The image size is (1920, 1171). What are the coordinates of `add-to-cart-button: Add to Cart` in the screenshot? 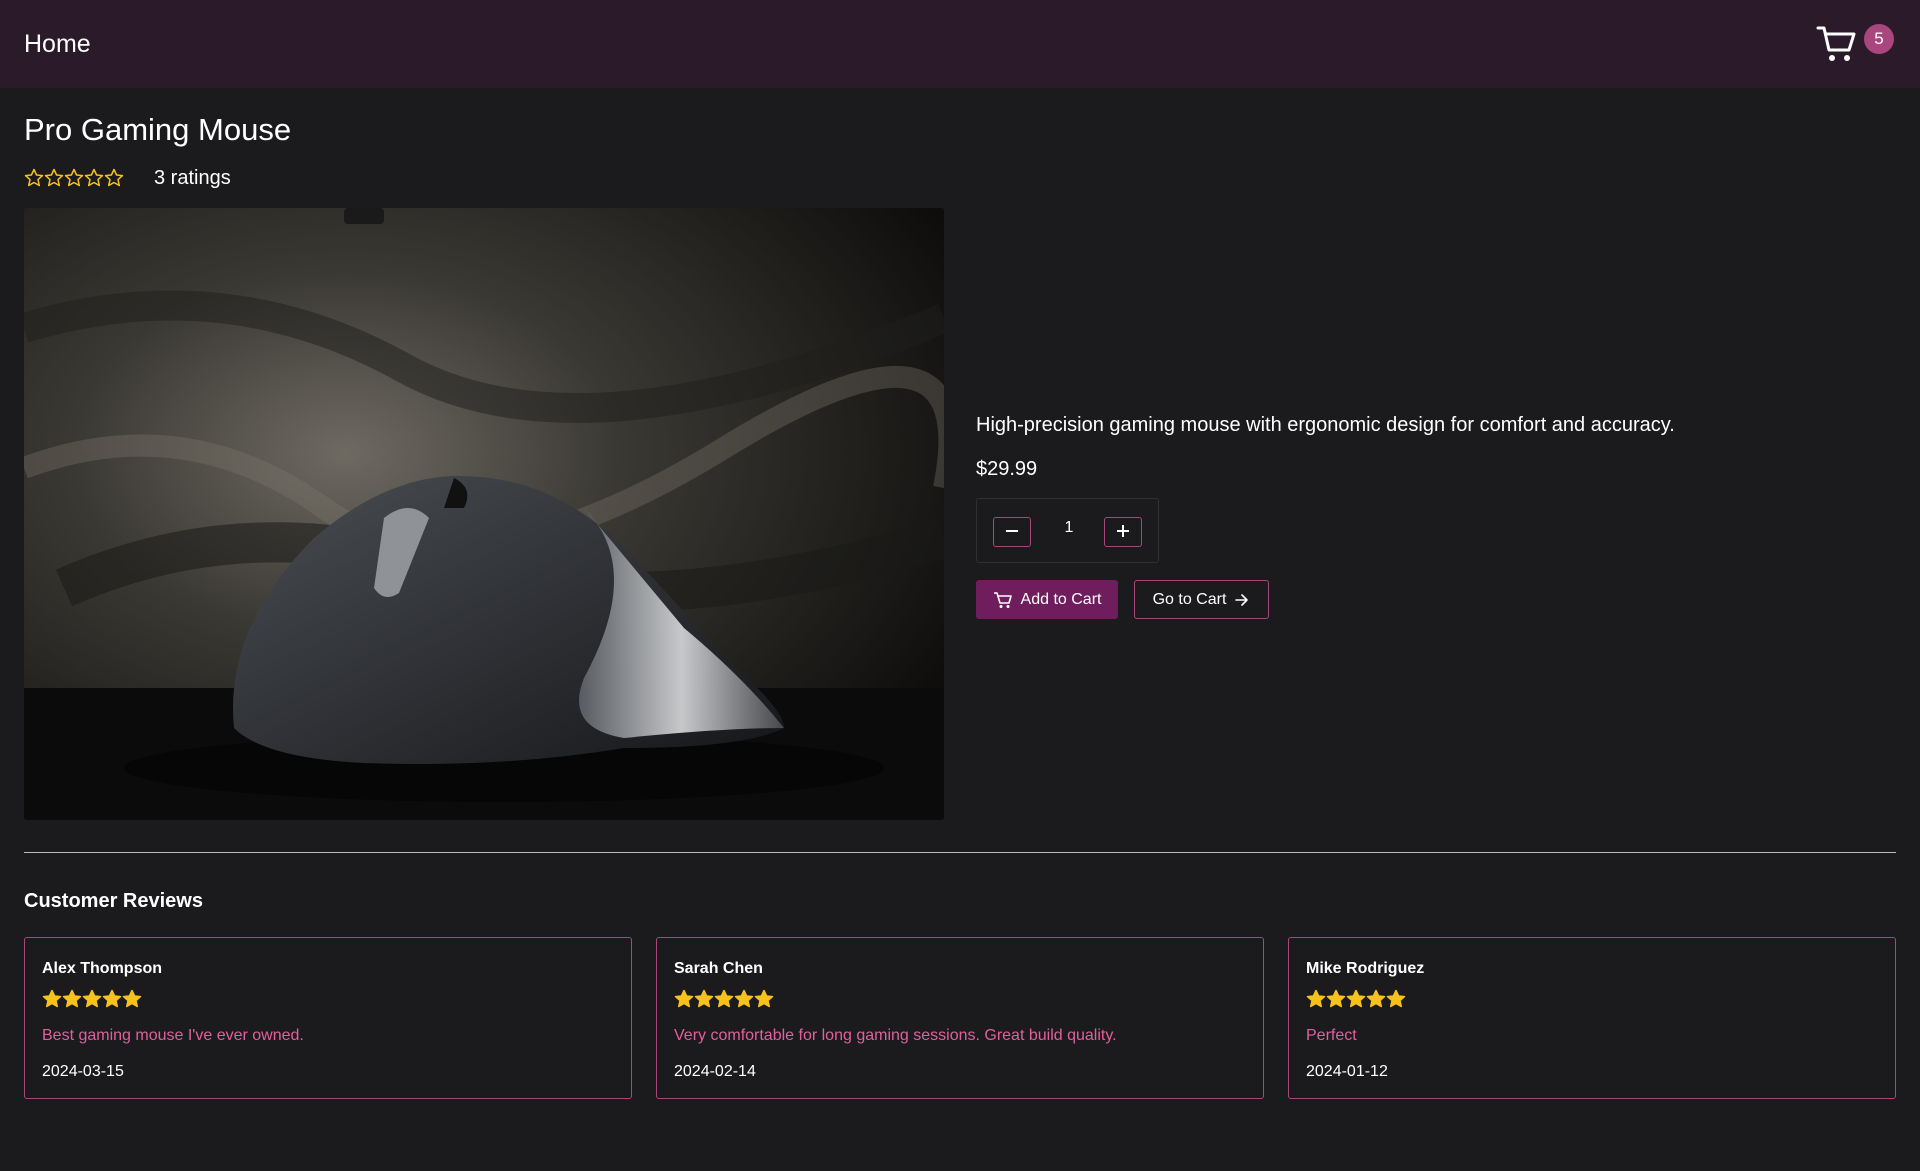 It's located at (1047, 599).